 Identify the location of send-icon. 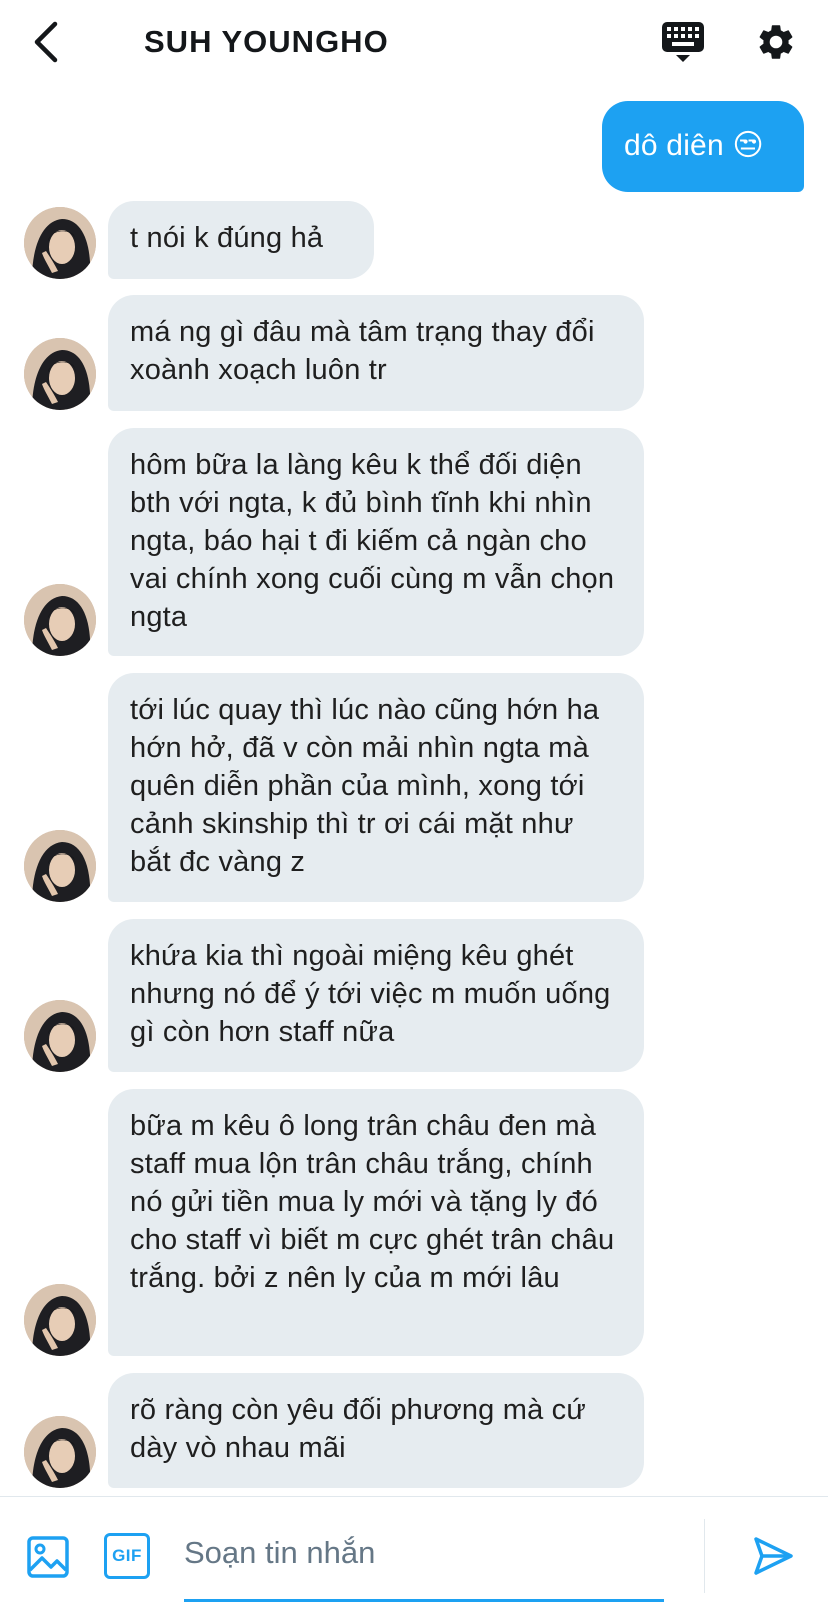
(773, 1556).